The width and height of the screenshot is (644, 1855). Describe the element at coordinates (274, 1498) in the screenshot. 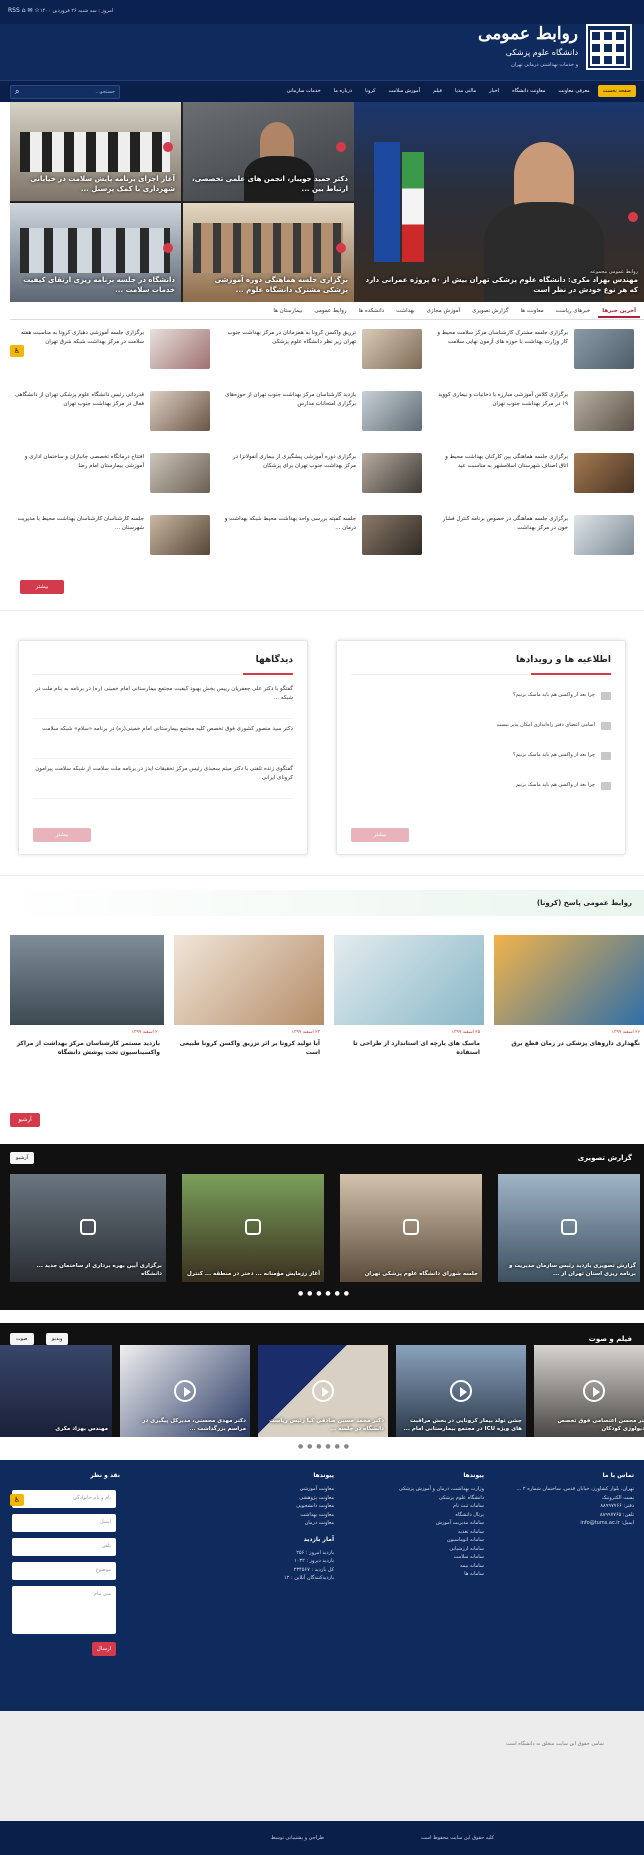

I see `footer-link: معاونت پژوهشی` at that location.